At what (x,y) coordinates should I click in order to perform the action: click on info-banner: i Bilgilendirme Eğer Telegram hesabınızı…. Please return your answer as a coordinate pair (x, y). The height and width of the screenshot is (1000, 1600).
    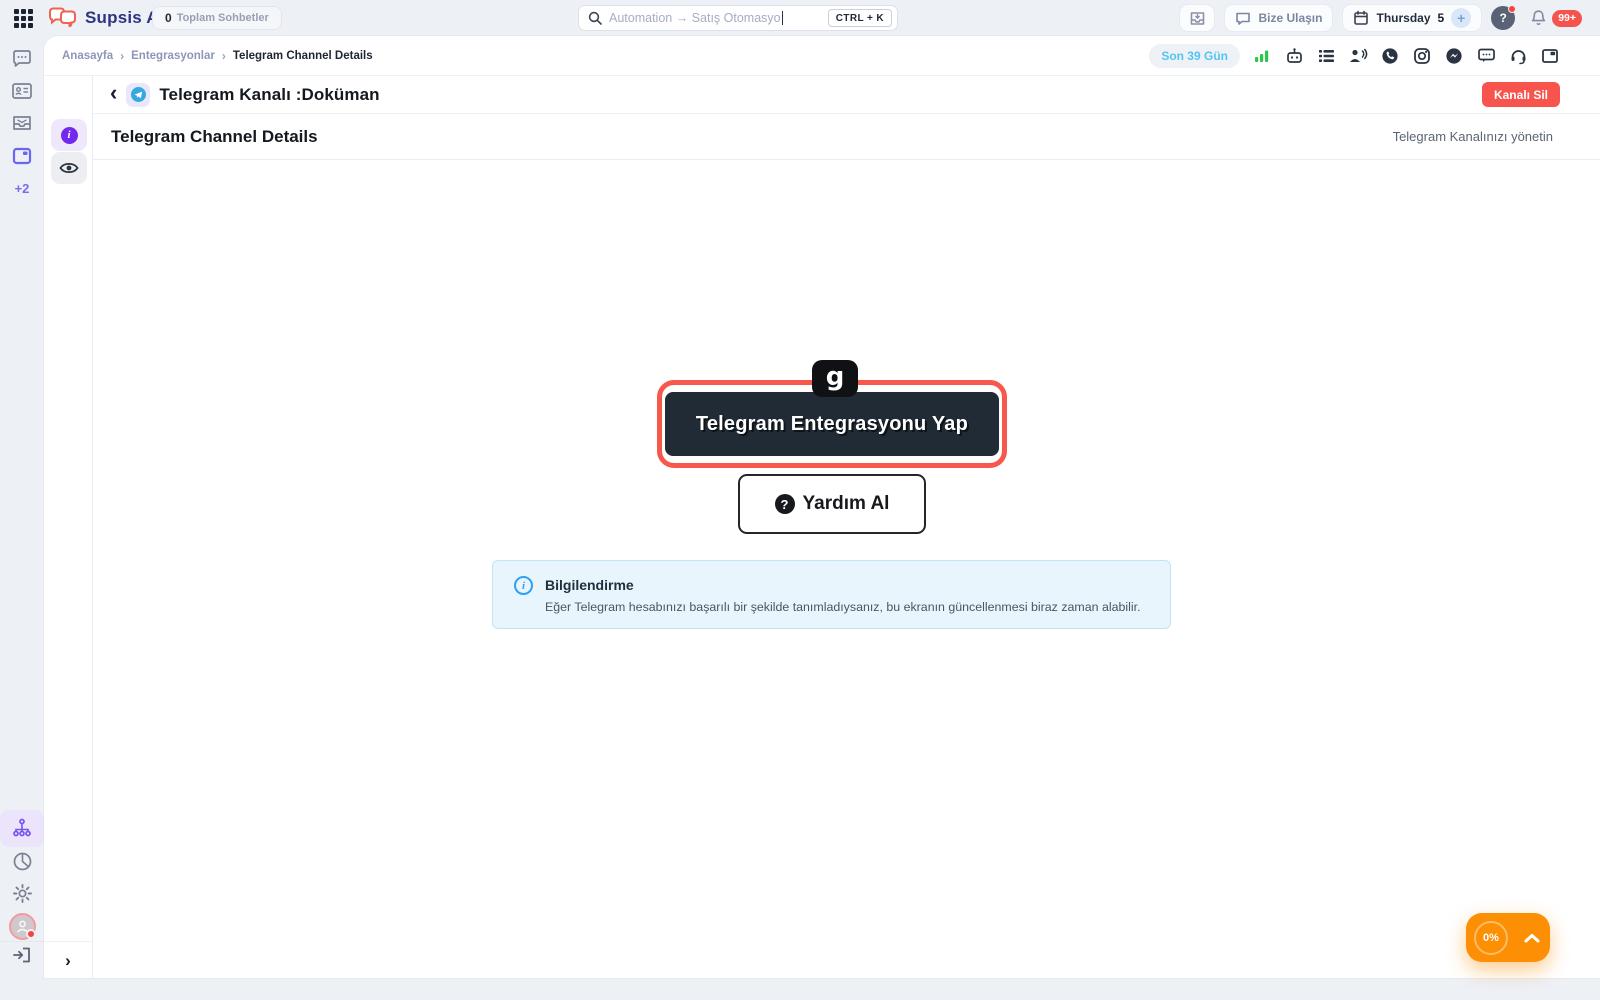
    Looking at the image, I should click on (831, 594).